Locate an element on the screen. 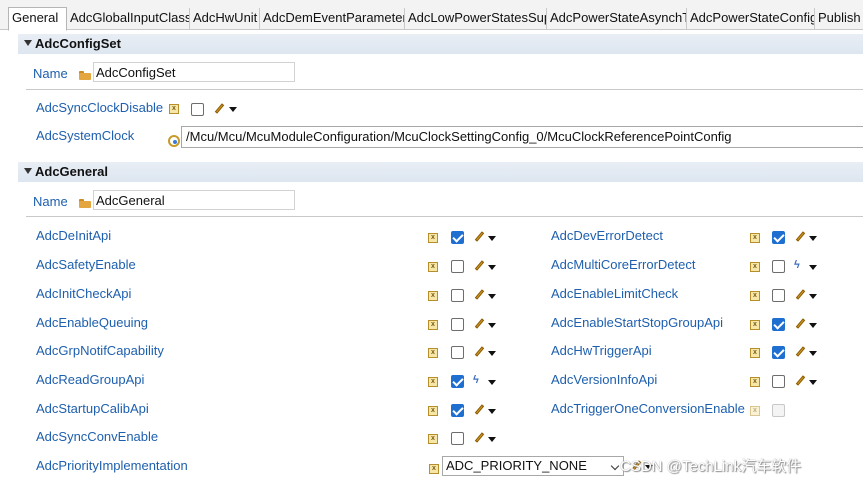 The height and width of the screenshot is (483, 863). param-label: AdcVersionInfoApi is located at coordinates (604, 379).